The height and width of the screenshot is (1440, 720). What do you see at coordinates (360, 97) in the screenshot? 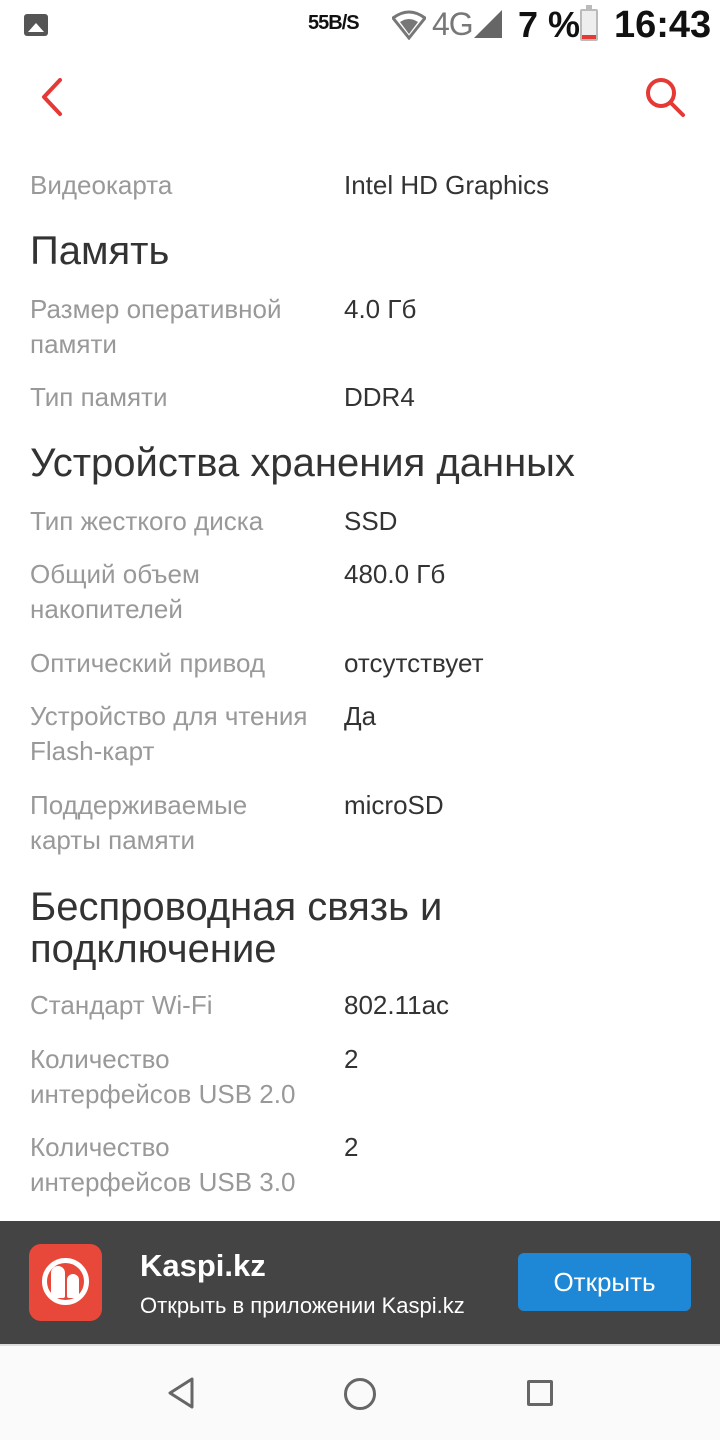
I see `top-app-bar` at bounding box center [360, 97].